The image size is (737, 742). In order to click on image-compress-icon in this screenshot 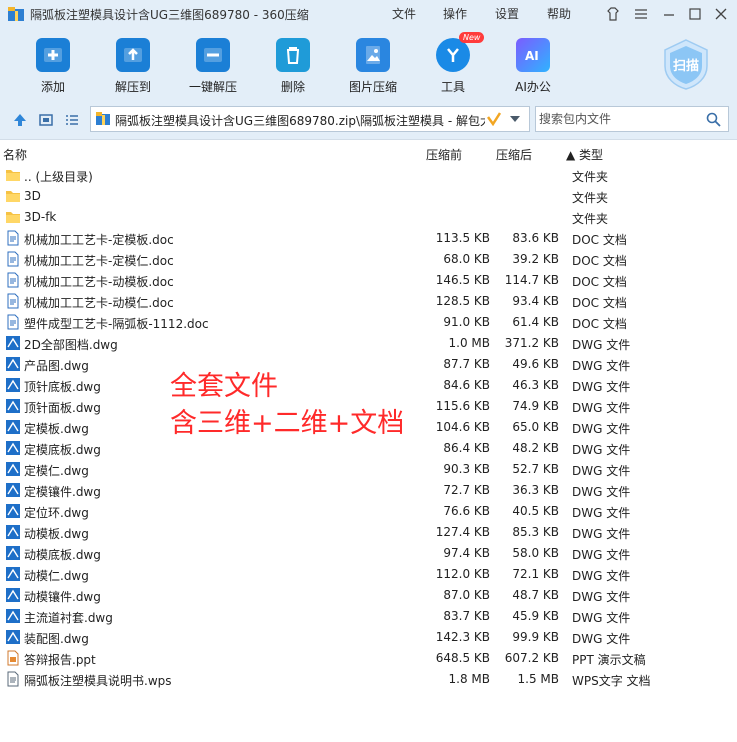, I will do `click(373, 55)`.